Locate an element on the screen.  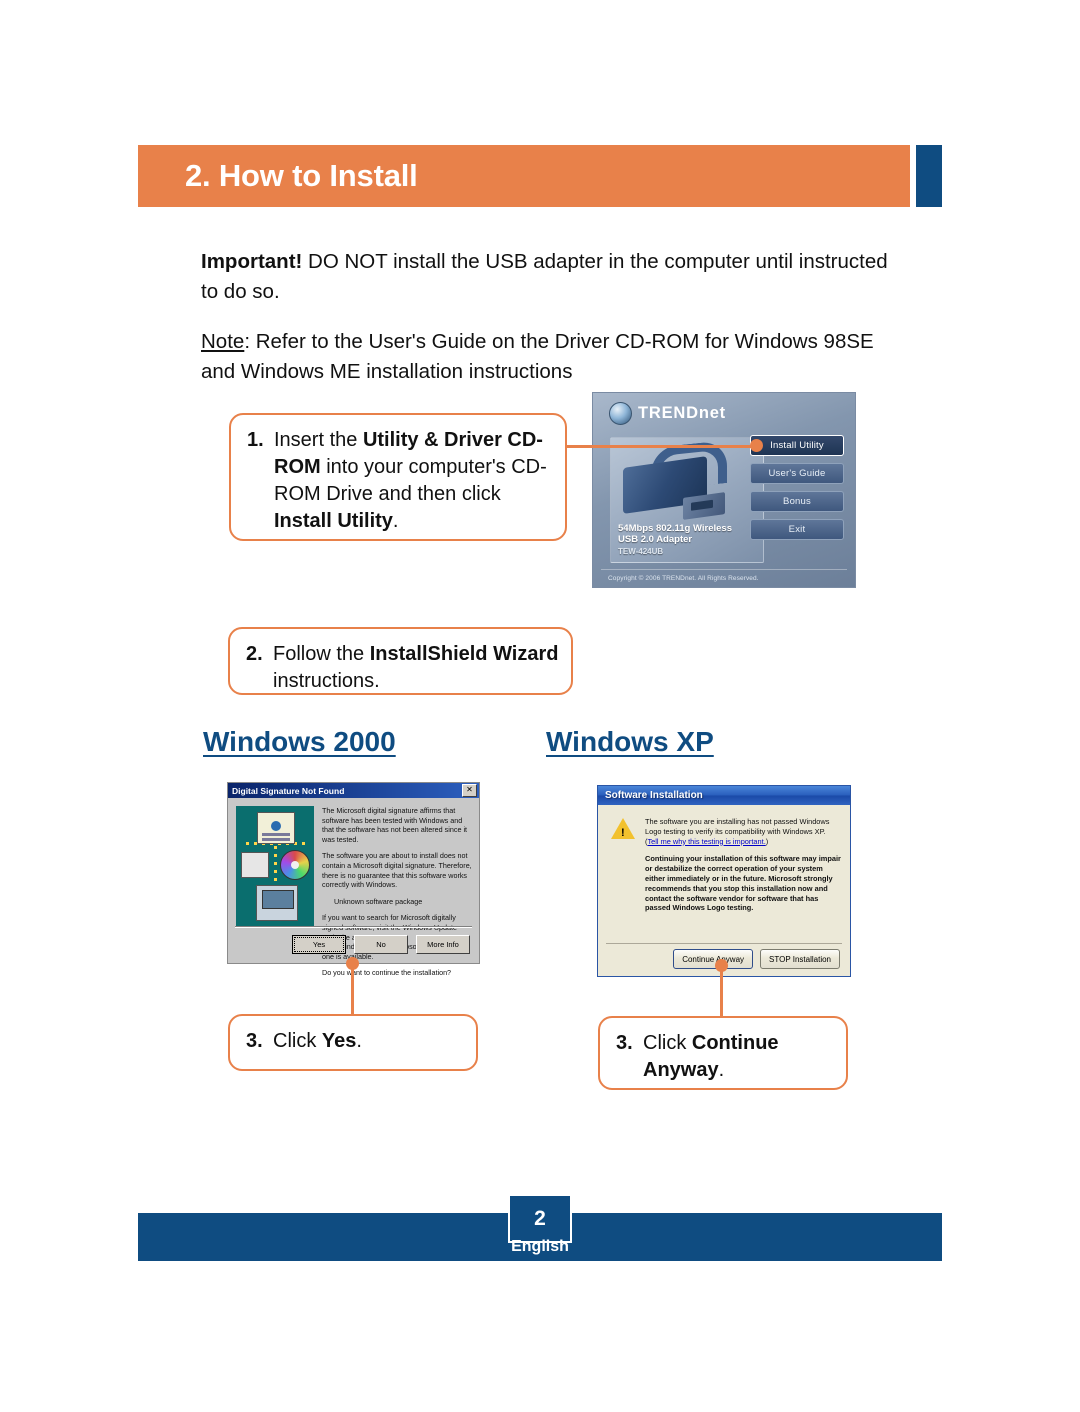
globe-icon is located at coordinates (620, 413).